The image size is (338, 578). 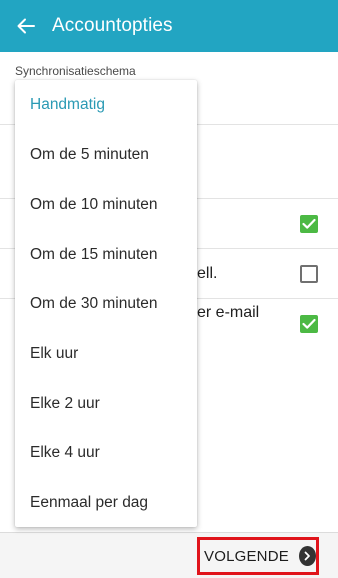 I want to click on dropdown-item-label: Om de 5 minuten, so click(x=89, y=154).